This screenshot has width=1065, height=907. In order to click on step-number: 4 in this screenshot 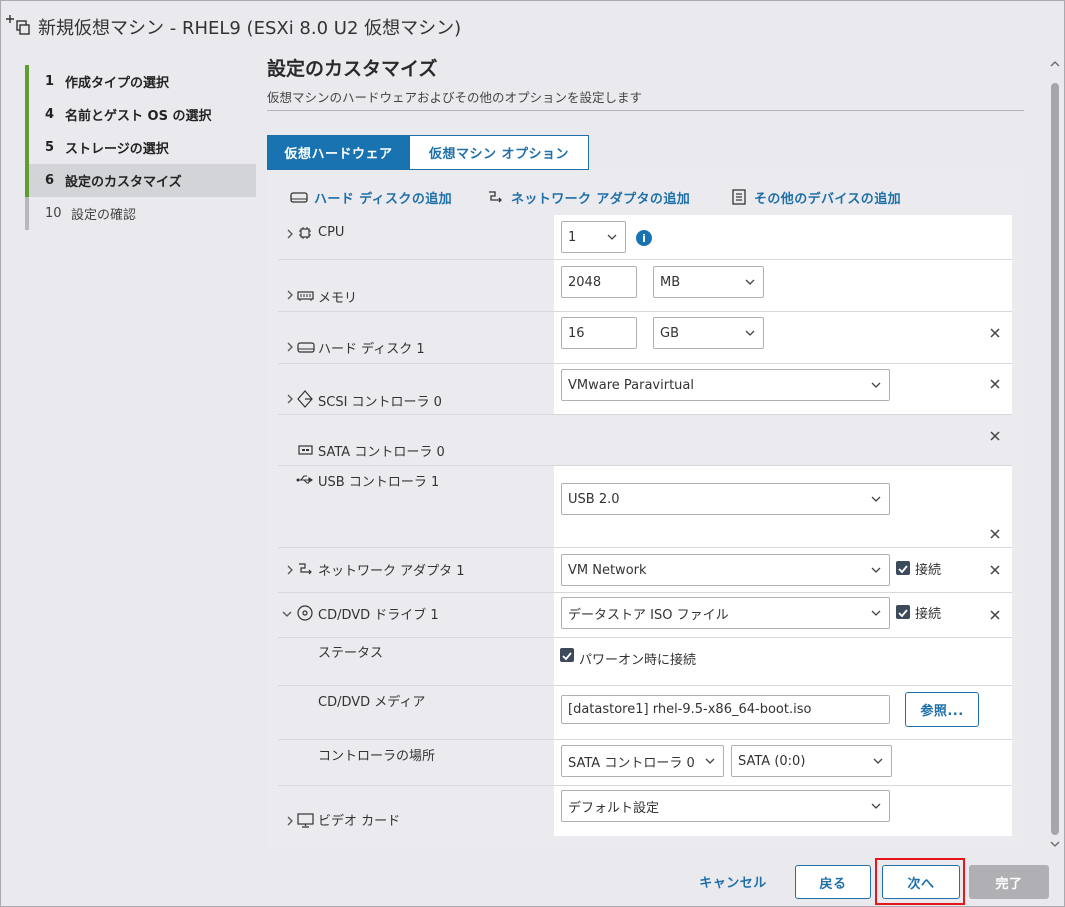, I will do `click(50, 114)`.